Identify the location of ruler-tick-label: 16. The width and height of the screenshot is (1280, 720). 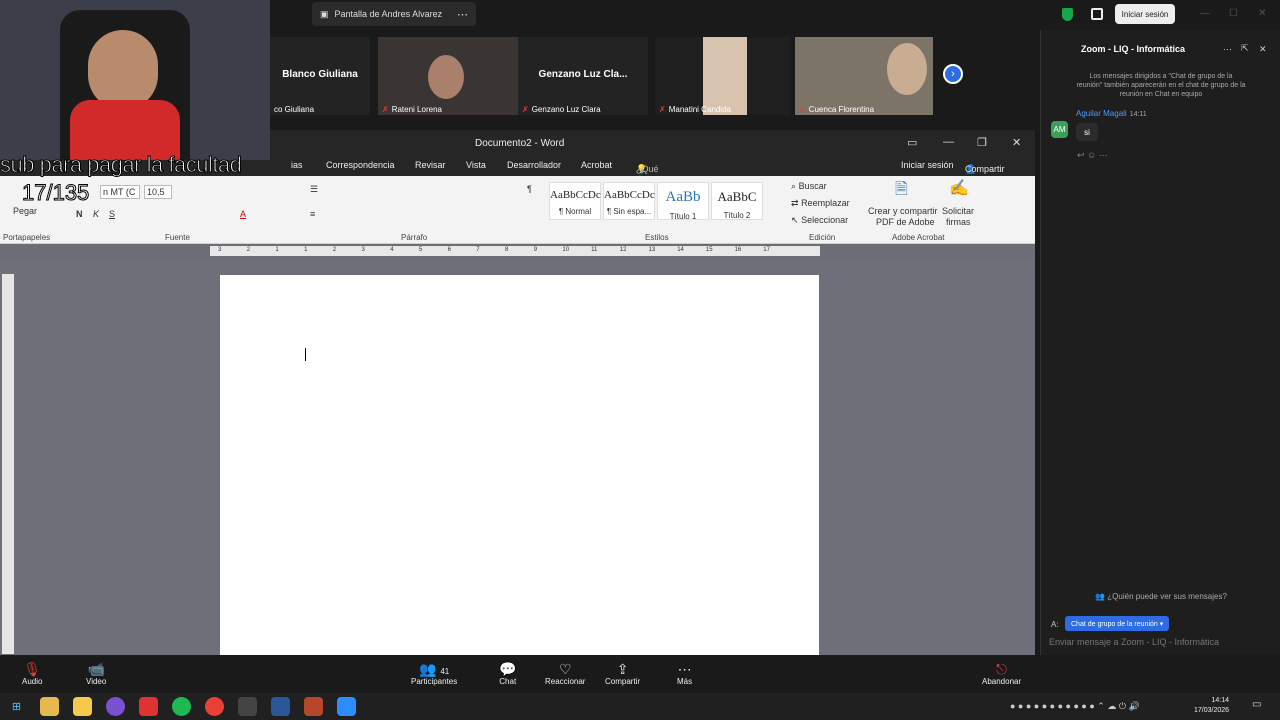
(738, 250).